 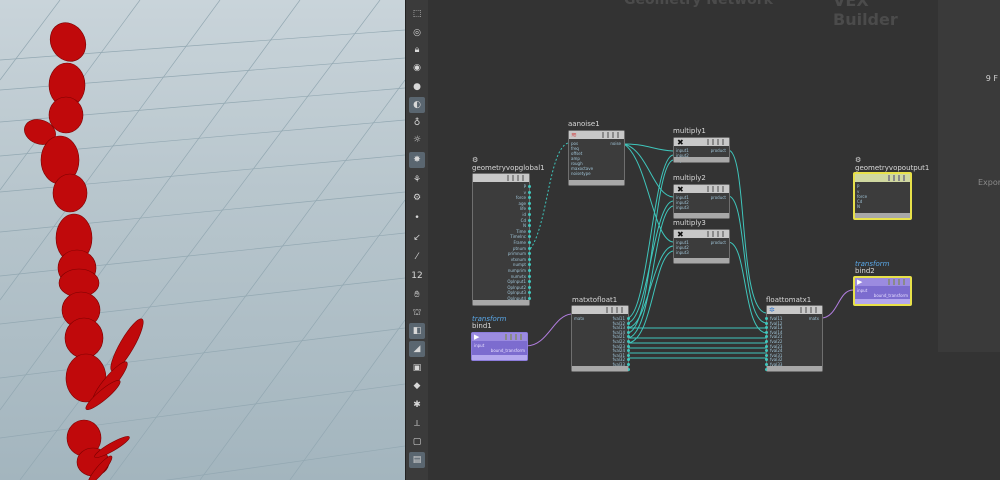 I want to click on parameter-panel: 9 F Expor, so click(x=969, y=176).